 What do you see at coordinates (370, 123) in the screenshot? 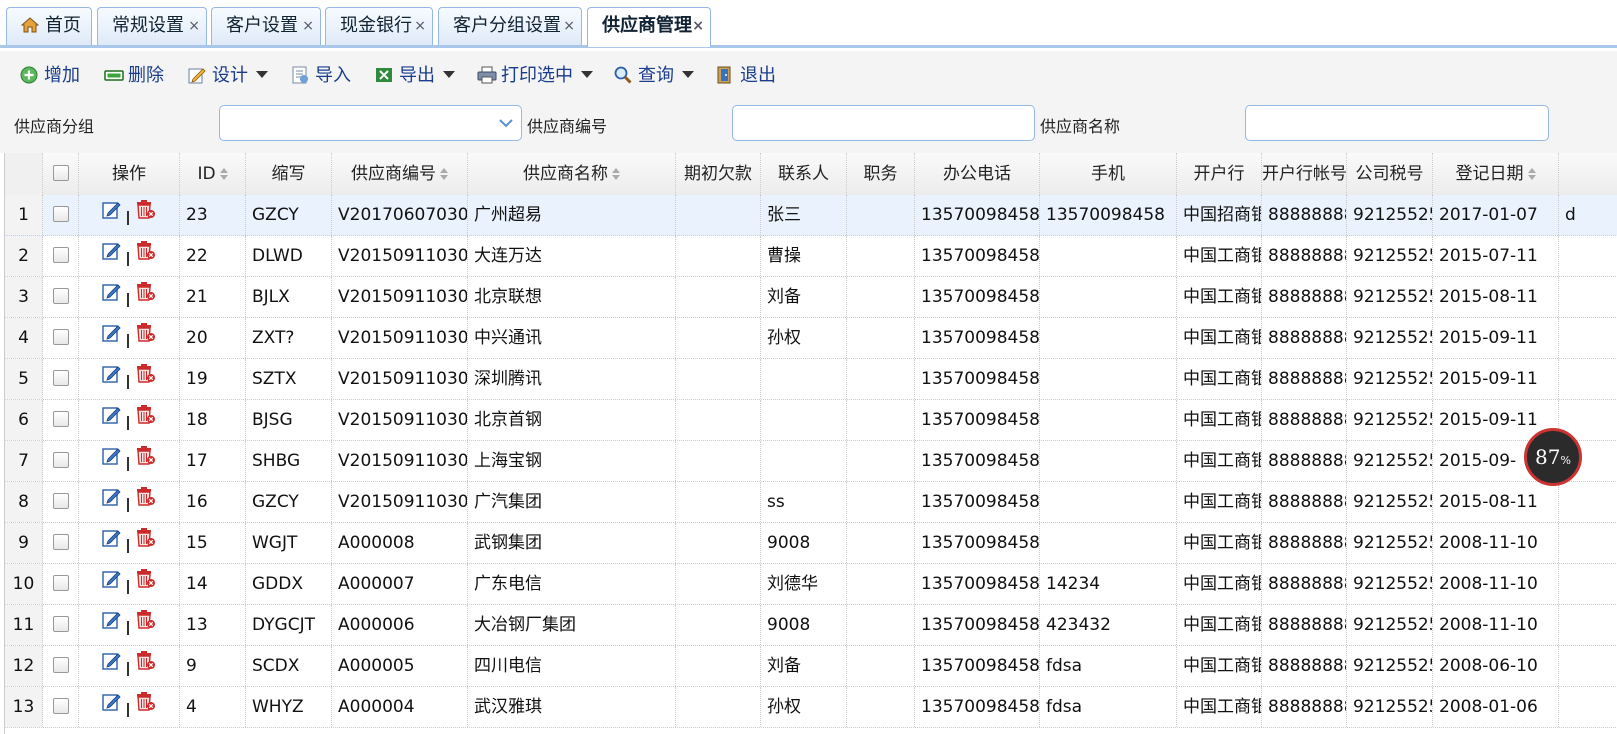
I see `supplier-group-combo` at bounding box center [370, 123].